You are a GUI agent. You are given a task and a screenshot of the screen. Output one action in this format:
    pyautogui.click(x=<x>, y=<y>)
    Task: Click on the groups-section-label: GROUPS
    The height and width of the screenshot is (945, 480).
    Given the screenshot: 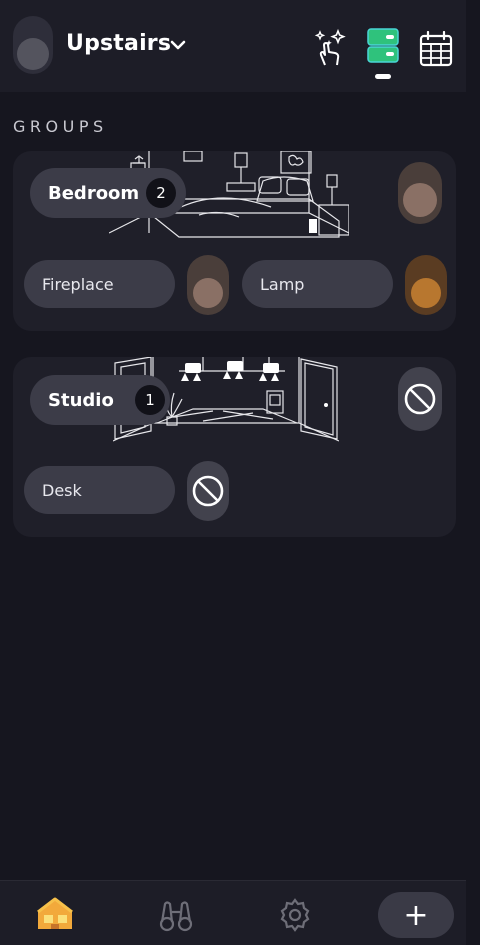 What is the action you would take?
    pyautogui.click(x=60, y=126)
    